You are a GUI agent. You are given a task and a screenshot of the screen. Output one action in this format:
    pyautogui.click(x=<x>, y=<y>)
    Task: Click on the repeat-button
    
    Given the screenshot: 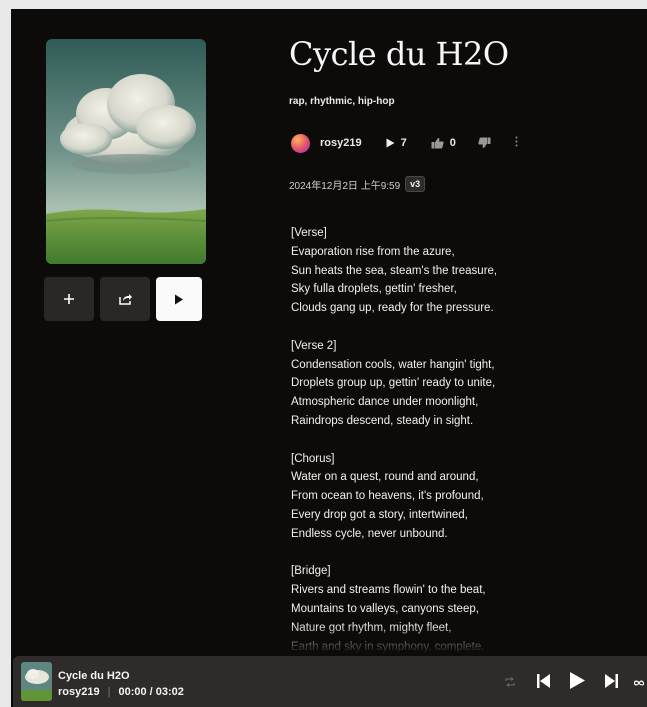 What is the action you would take?
    pyautogui.click(x=510, y=683)
    